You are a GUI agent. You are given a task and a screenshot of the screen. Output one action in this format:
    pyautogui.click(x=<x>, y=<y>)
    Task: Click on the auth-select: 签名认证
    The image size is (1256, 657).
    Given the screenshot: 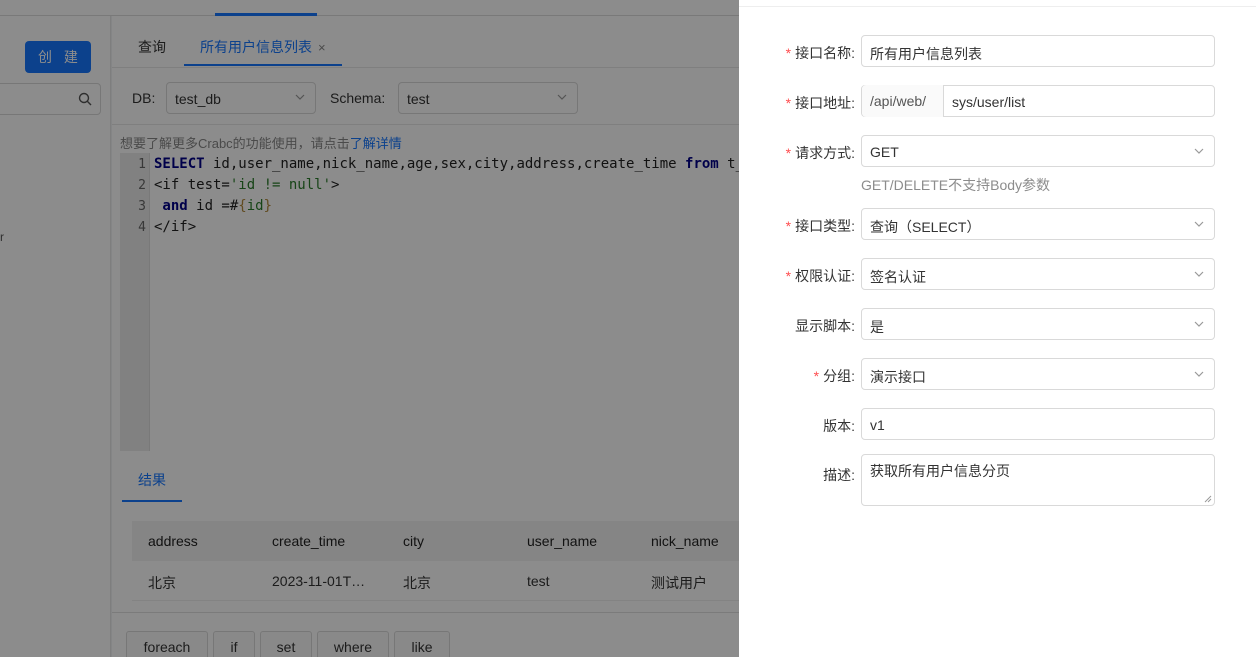 What is the action you would take?
    pyautogui.click(x=1038, y=274)
    